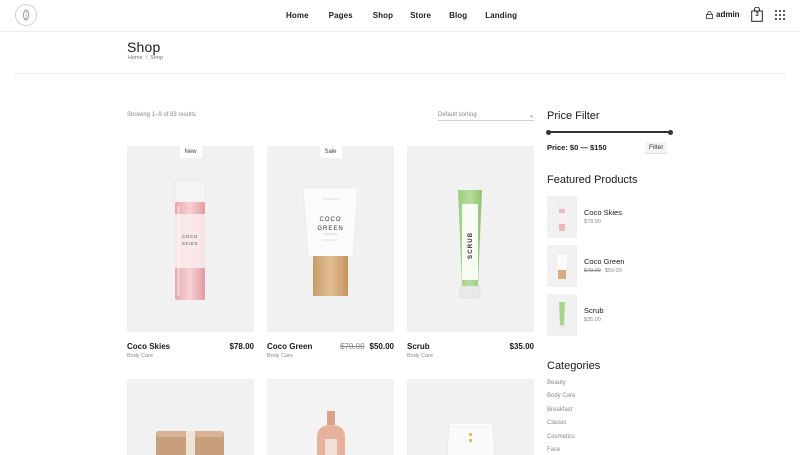 The height and width of the screenshot is (455, 800). Describe the element at coordinates (728, 14) in the screenshot. I see `account-username: admin` at that location.